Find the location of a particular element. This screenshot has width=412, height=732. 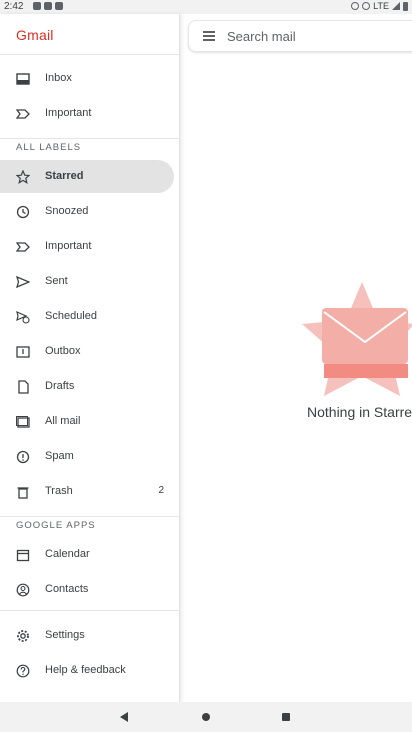

spam-icon is located at coordinates (23, 457).